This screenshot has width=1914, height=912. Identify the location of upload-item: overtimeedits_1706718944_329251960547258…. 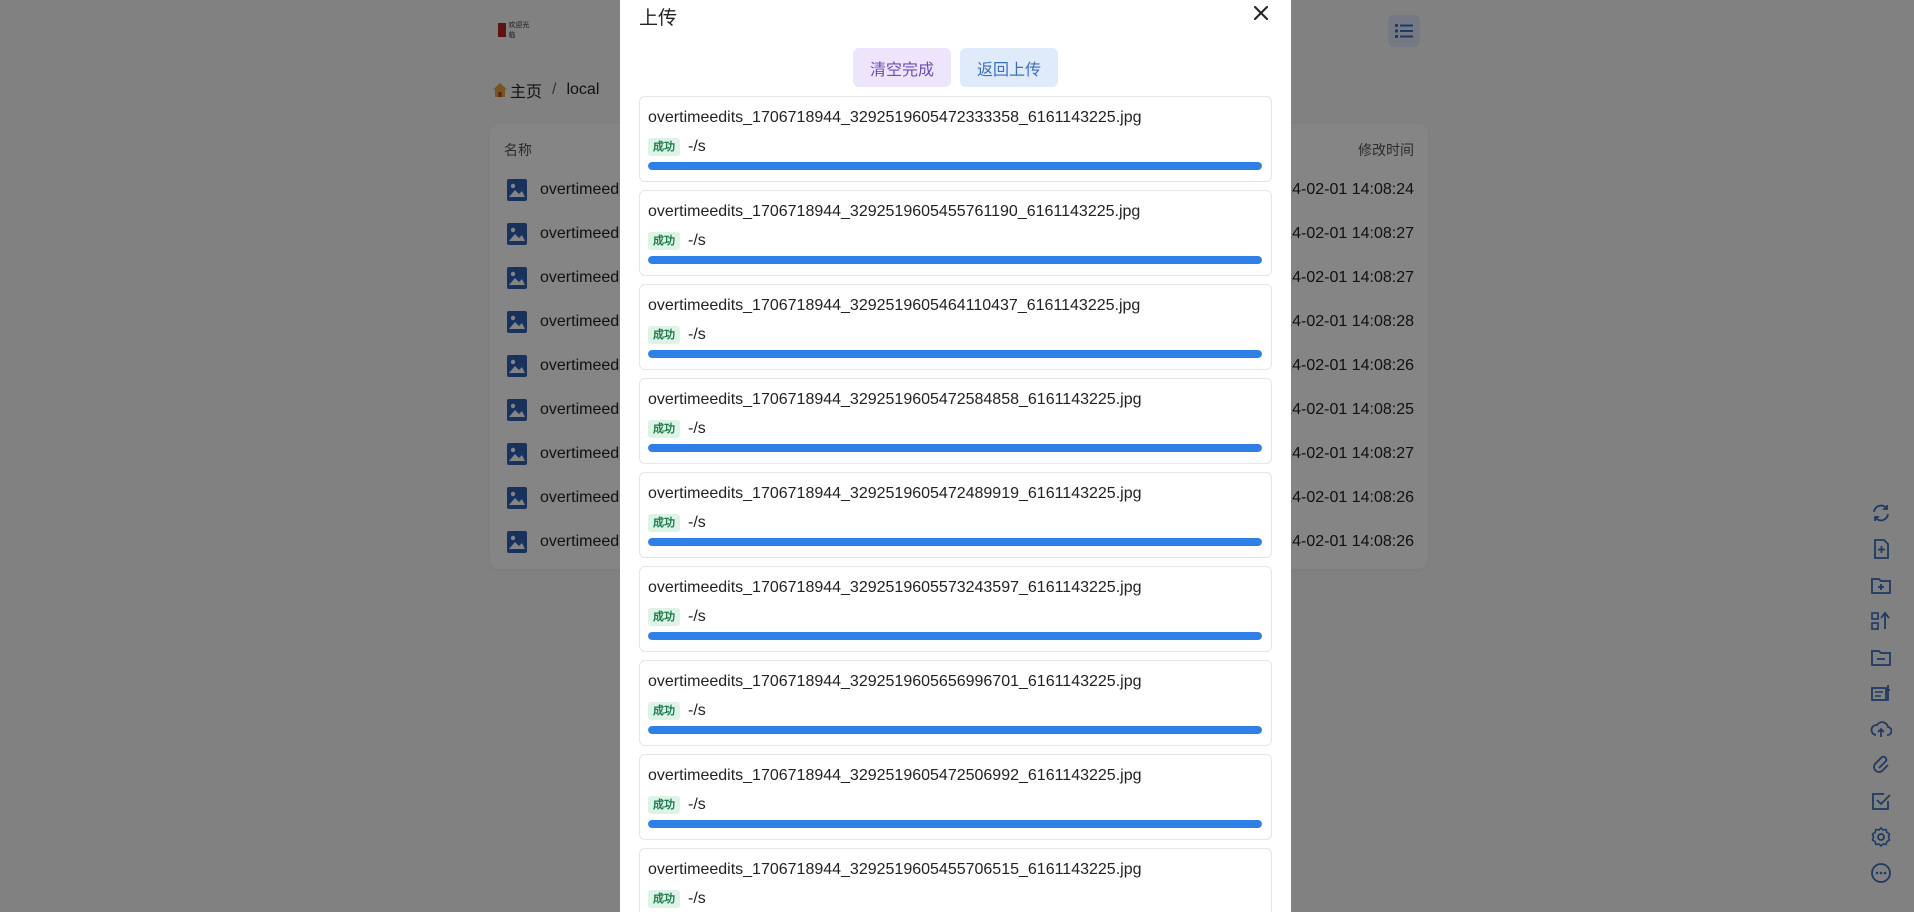
(955, 421).